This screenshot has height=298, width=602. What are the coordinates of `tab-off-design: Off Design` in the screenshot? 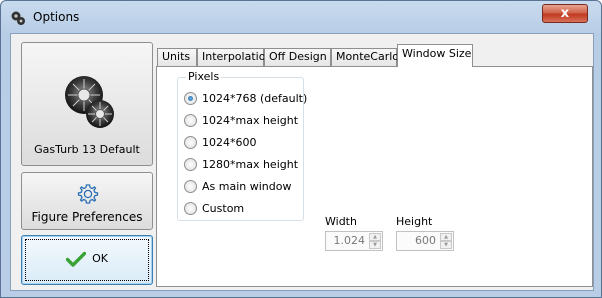 It's located at (297, 57).